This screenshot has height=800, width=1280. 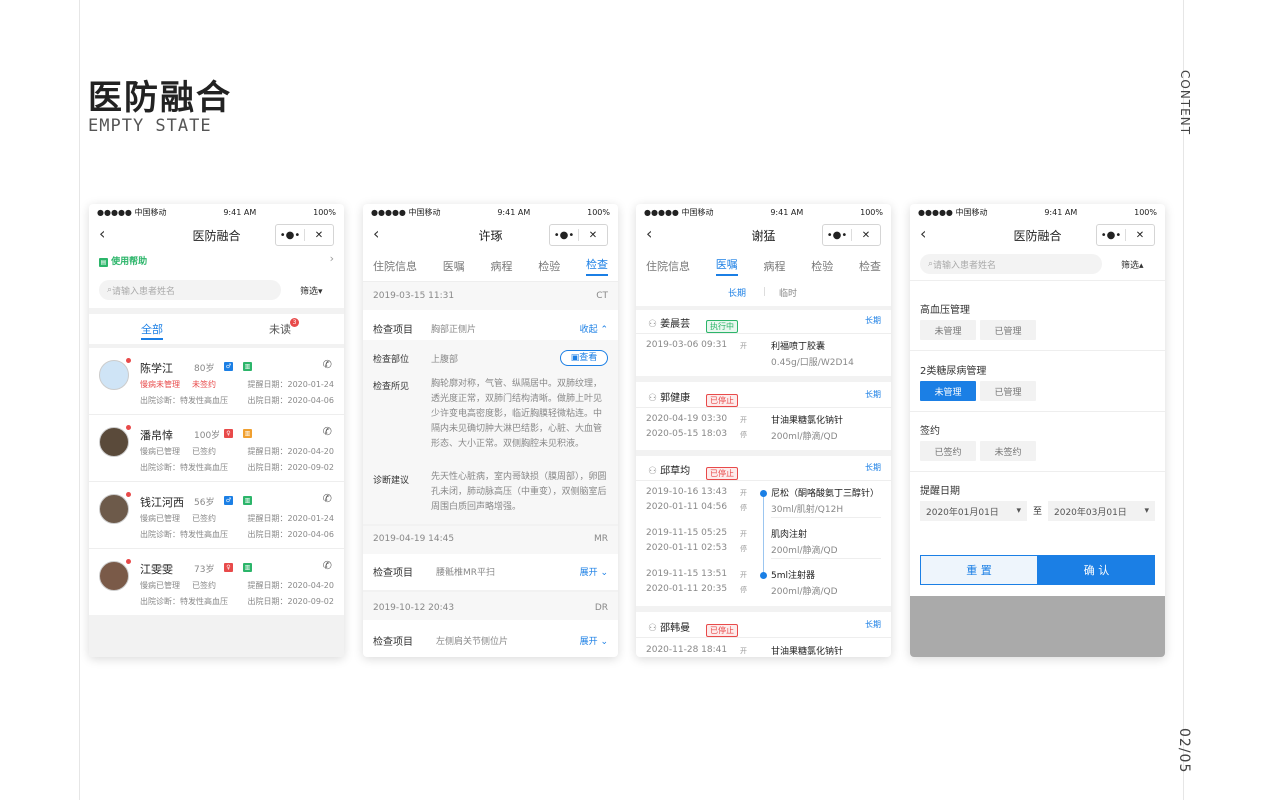 I want to click on start-time-flag: 开, so click(x=743, y=534).